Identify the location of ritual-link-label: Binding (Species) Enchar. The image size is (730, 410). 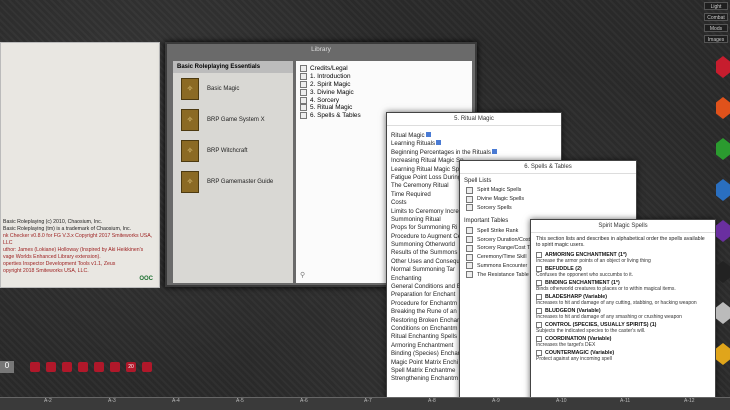
(425, 354).